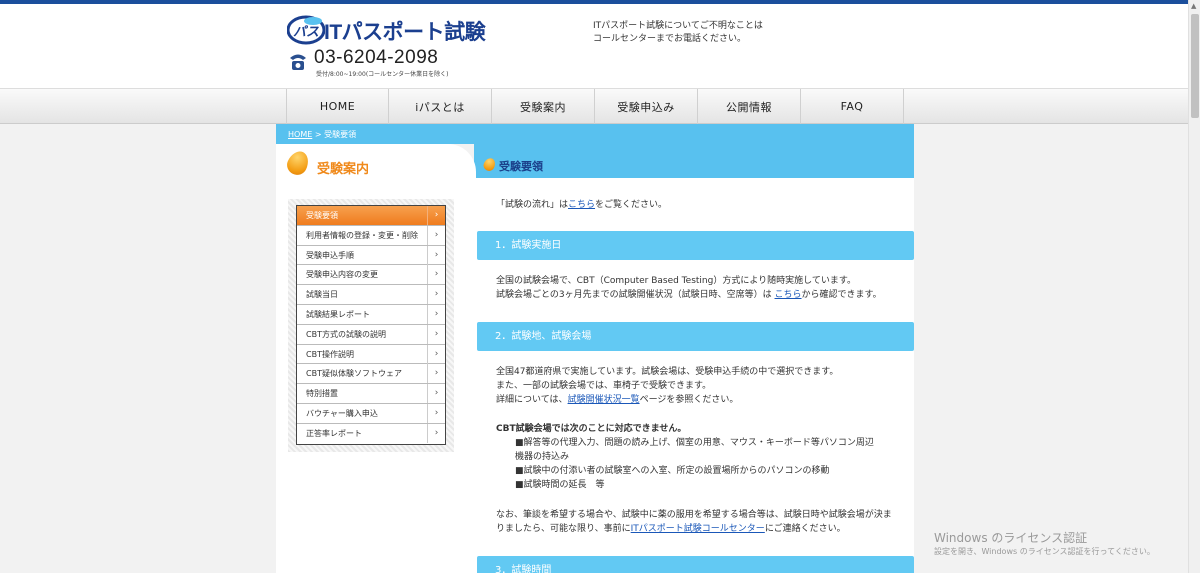 Image resolution: width=1200 pixels, height=573 pixels. Describe the element at coordinates (1193, 6) in the screenshot. I see `scroll-up-icon: ▲` at that location.